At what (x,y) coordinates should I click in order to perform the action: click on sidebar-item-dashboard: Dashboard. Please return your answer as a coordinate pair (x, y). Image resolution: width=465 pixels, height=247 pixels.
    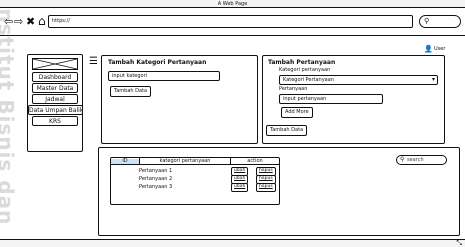
    Looking at the image, I should click on (55, 77).